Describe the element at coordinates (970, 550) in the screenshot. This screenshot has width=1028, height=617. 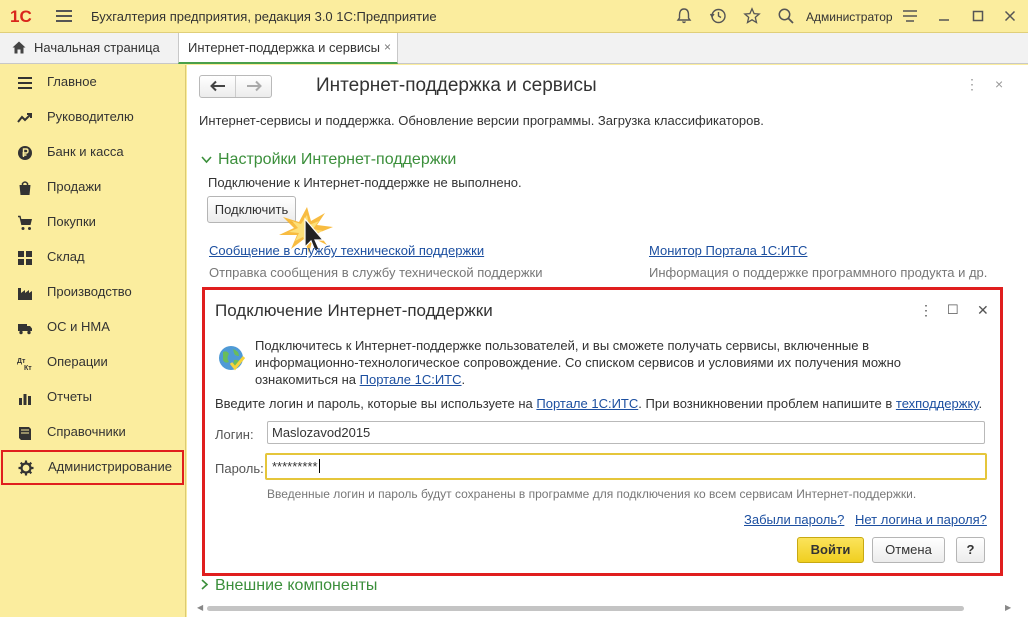
I see `help-button: ?` at that location.